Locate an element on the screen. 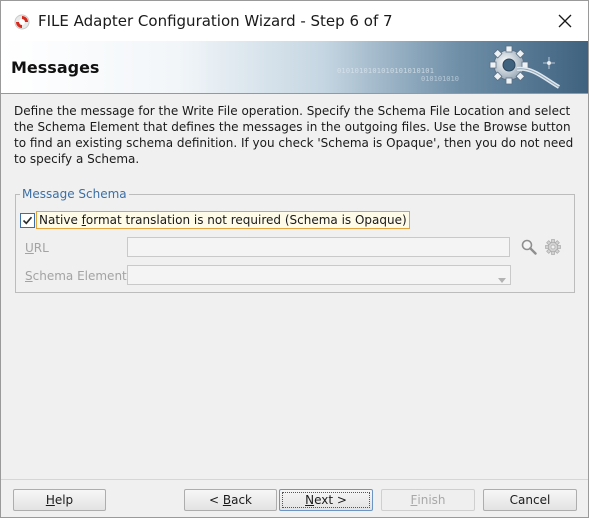  banner-decoration-text: 0101010101010101010101 is located at coordinates (386, 71).